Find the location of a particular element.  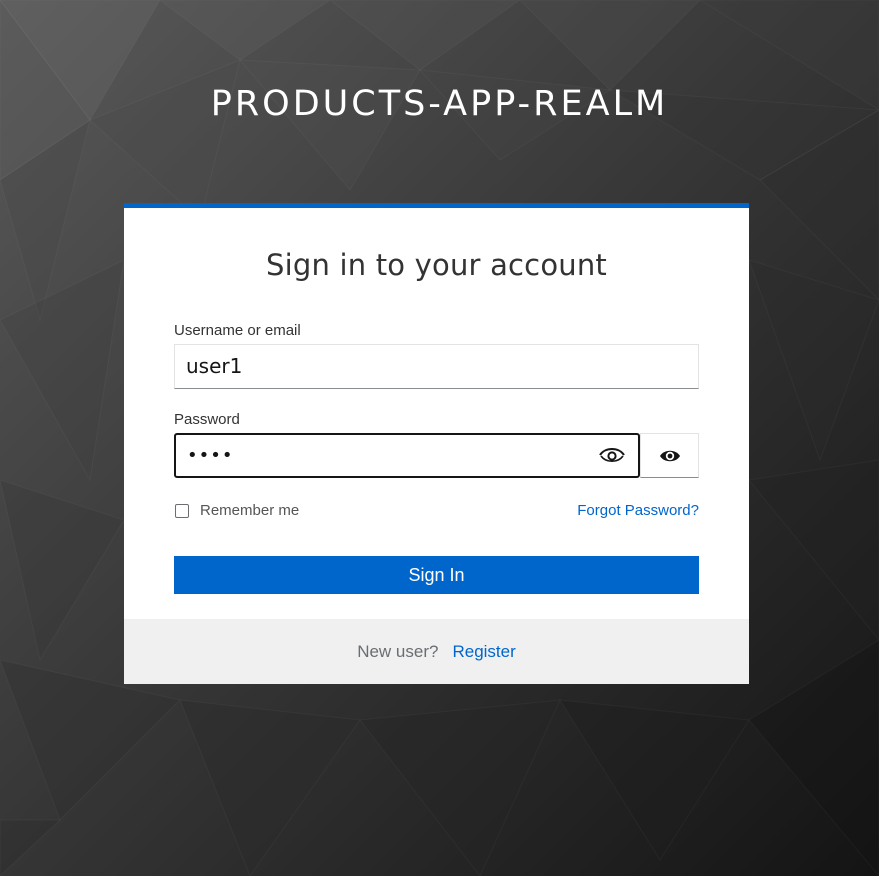

register-link: Register is located at coordinates (483, 651).